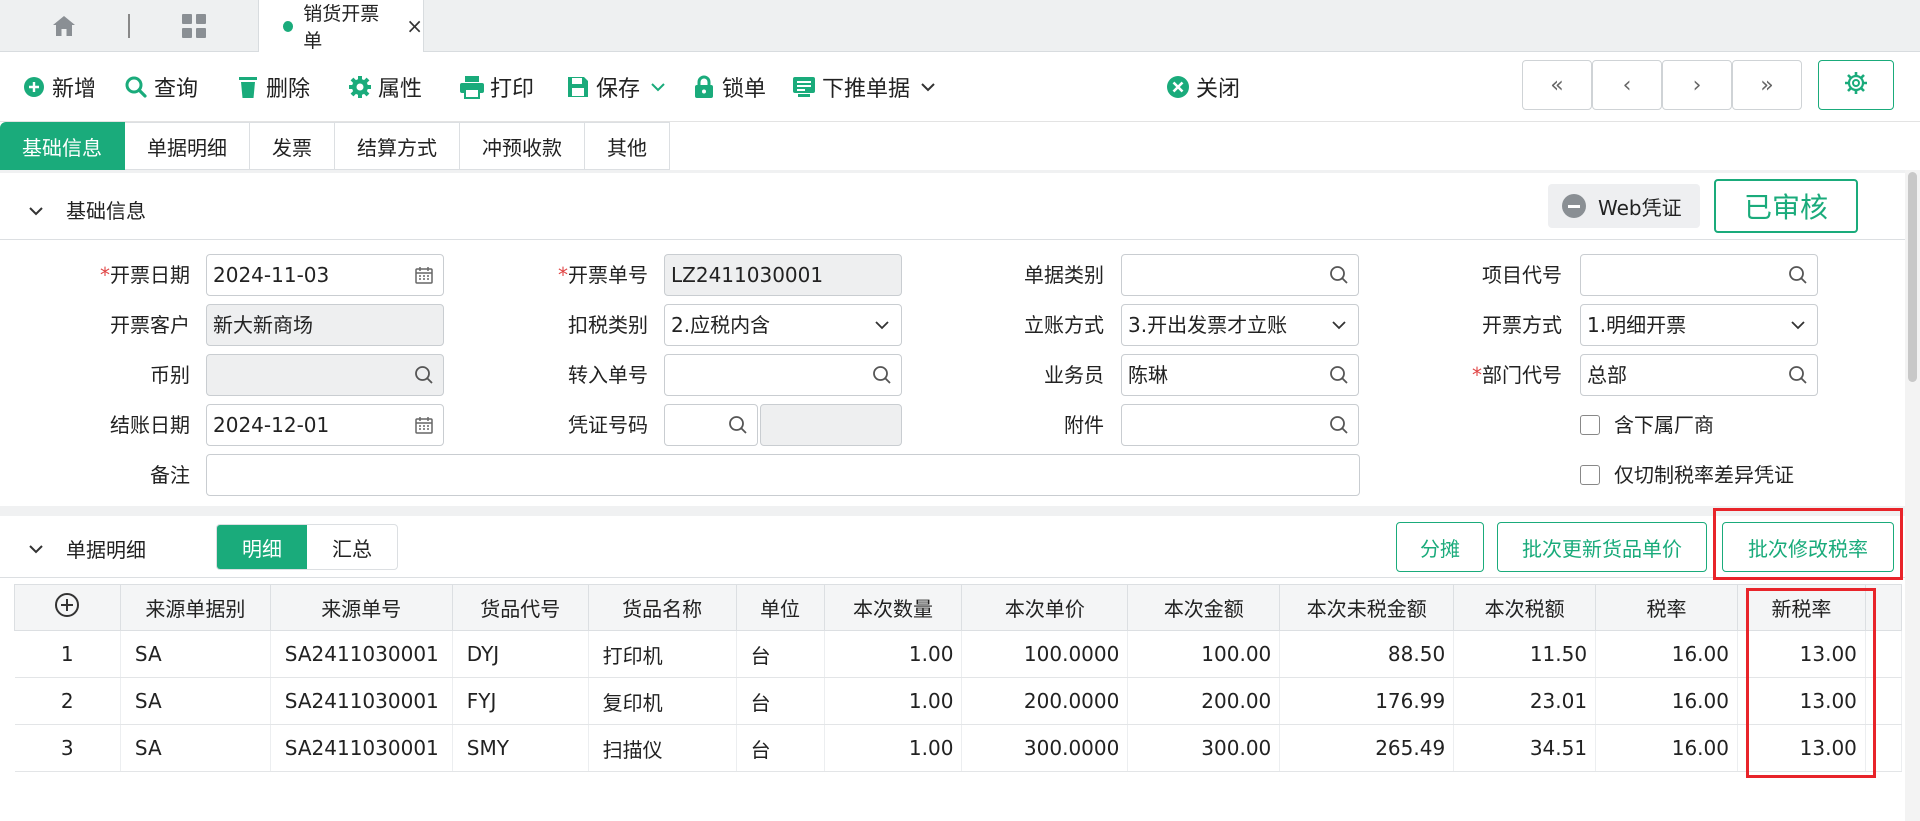 The height and width of the screenshot is (821, 1920). Describe the element at coordinates (1699, 325) in the screenshot. I see `invoice-mode-select: 1.明细开票` at that location.